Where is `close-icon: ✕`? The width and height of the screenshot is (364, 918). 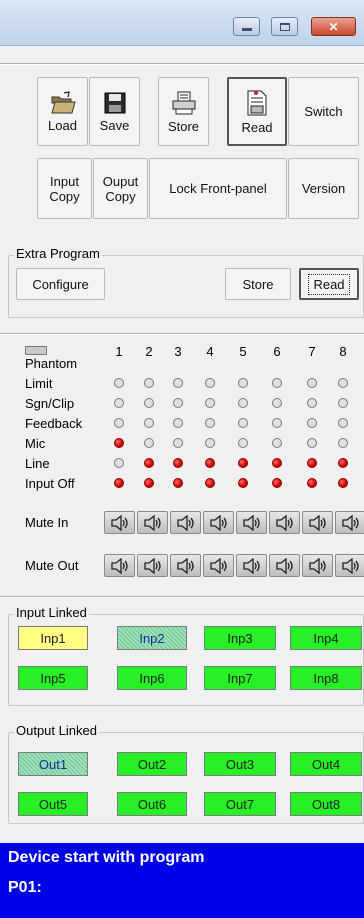 close-icon: ✕ is located at coordinates (333, 26).